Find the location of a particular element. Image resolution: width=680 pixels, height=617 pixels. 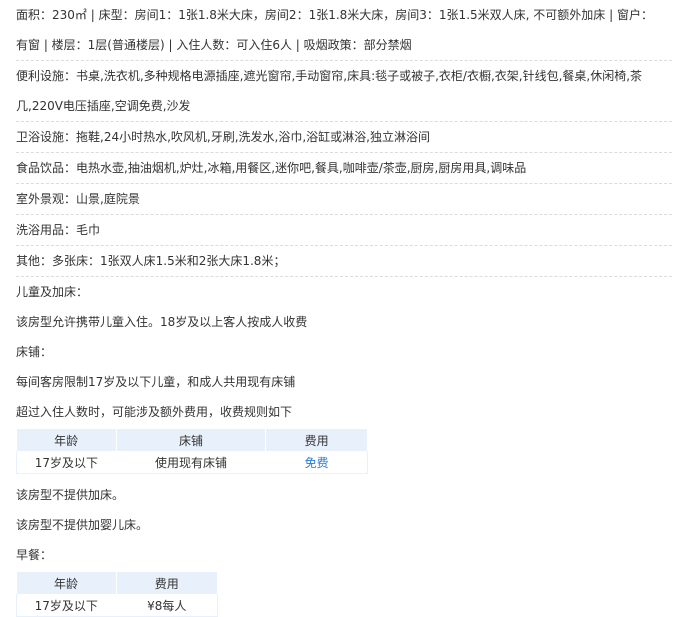

toiletries: 洗浴用品：毛巾 is located at coordinates (344, 230).